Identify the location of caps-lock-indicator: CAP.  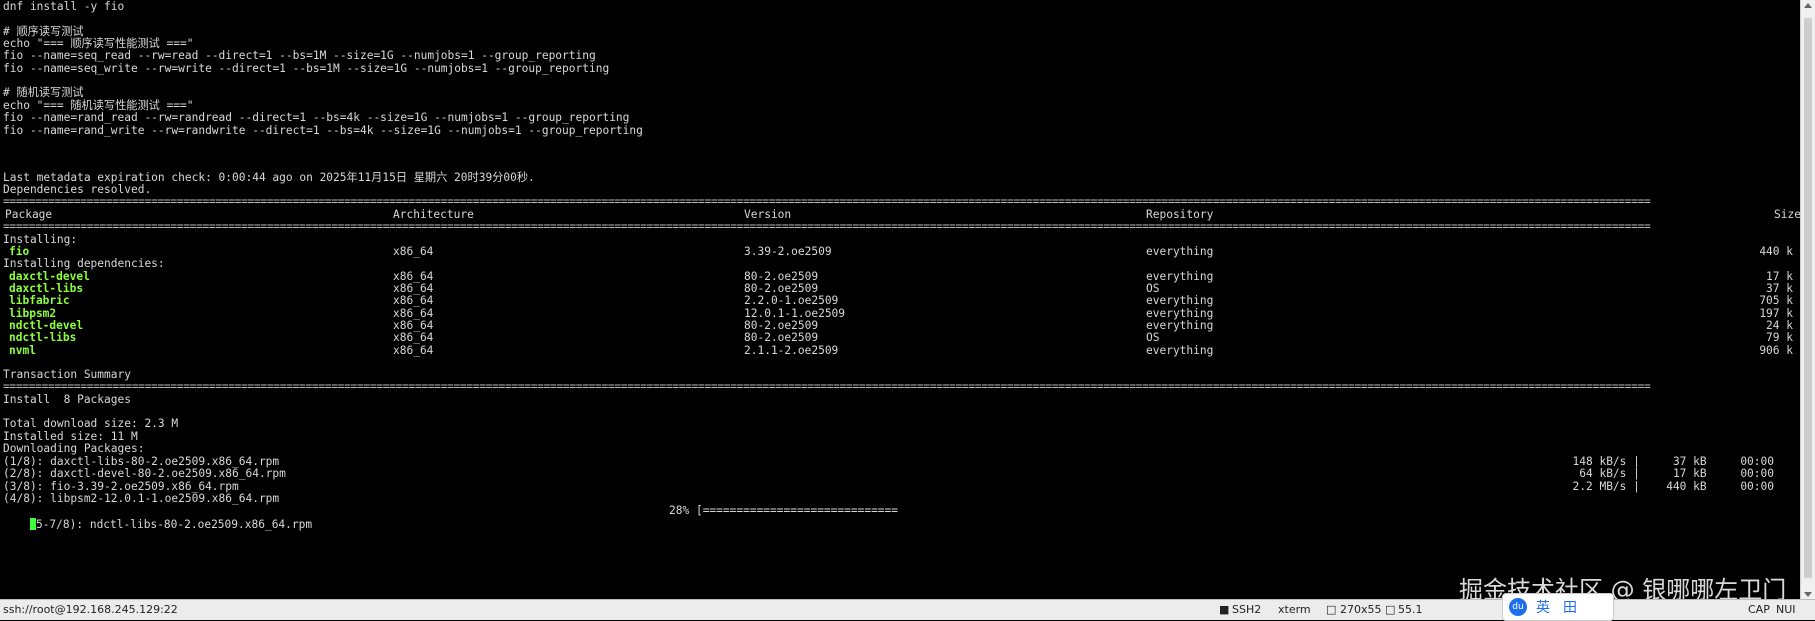
(1759, 609).